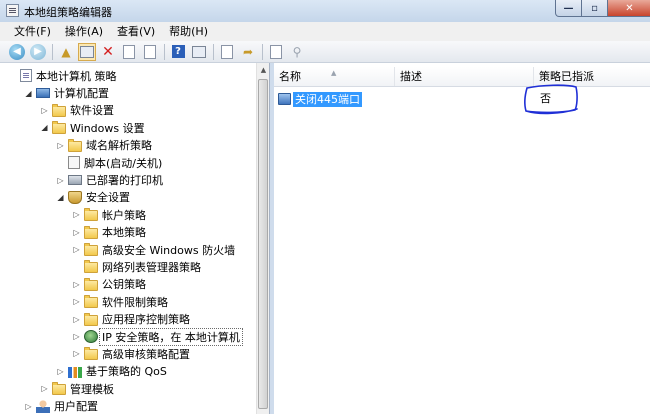  I want to click on window-controls: — ▫ ✕, so click(602, 9).